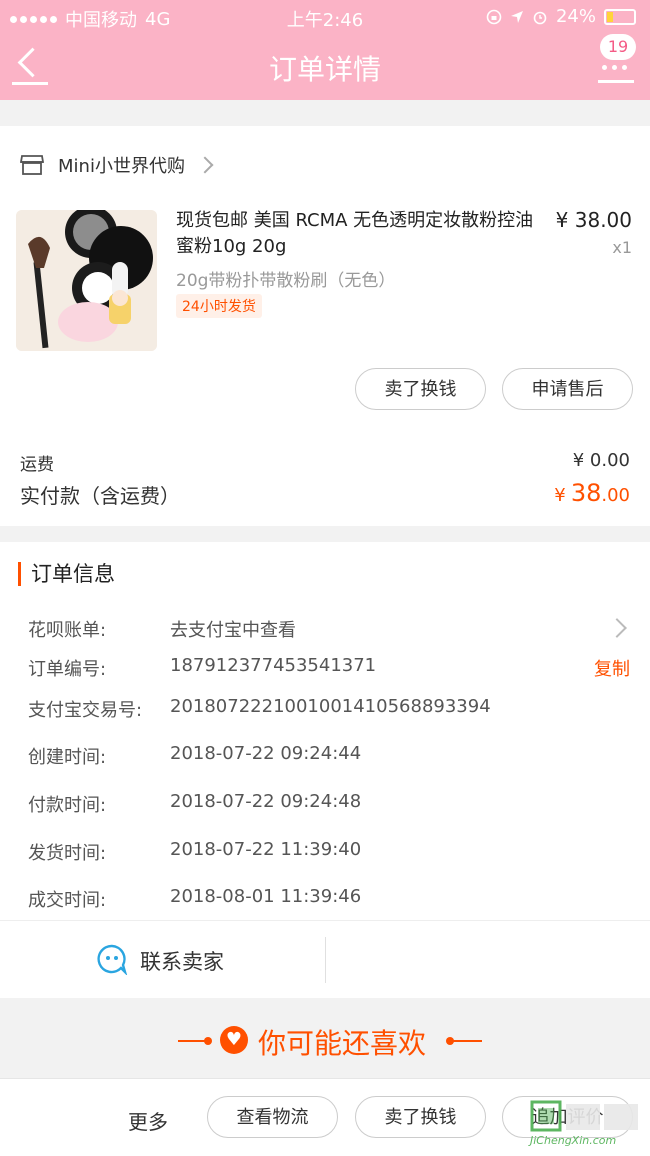  I want to click on product-image, so click(86, 280).